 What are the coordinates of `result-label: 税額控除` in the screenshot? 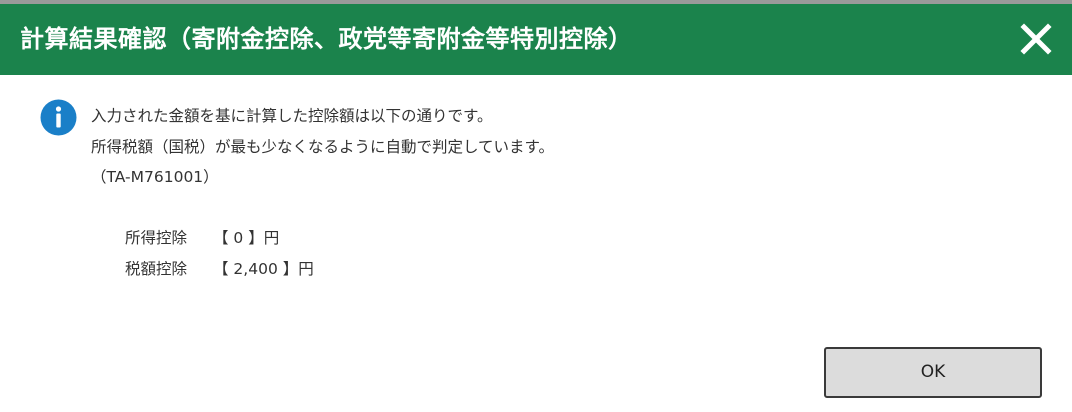 It's located at (156, 269).